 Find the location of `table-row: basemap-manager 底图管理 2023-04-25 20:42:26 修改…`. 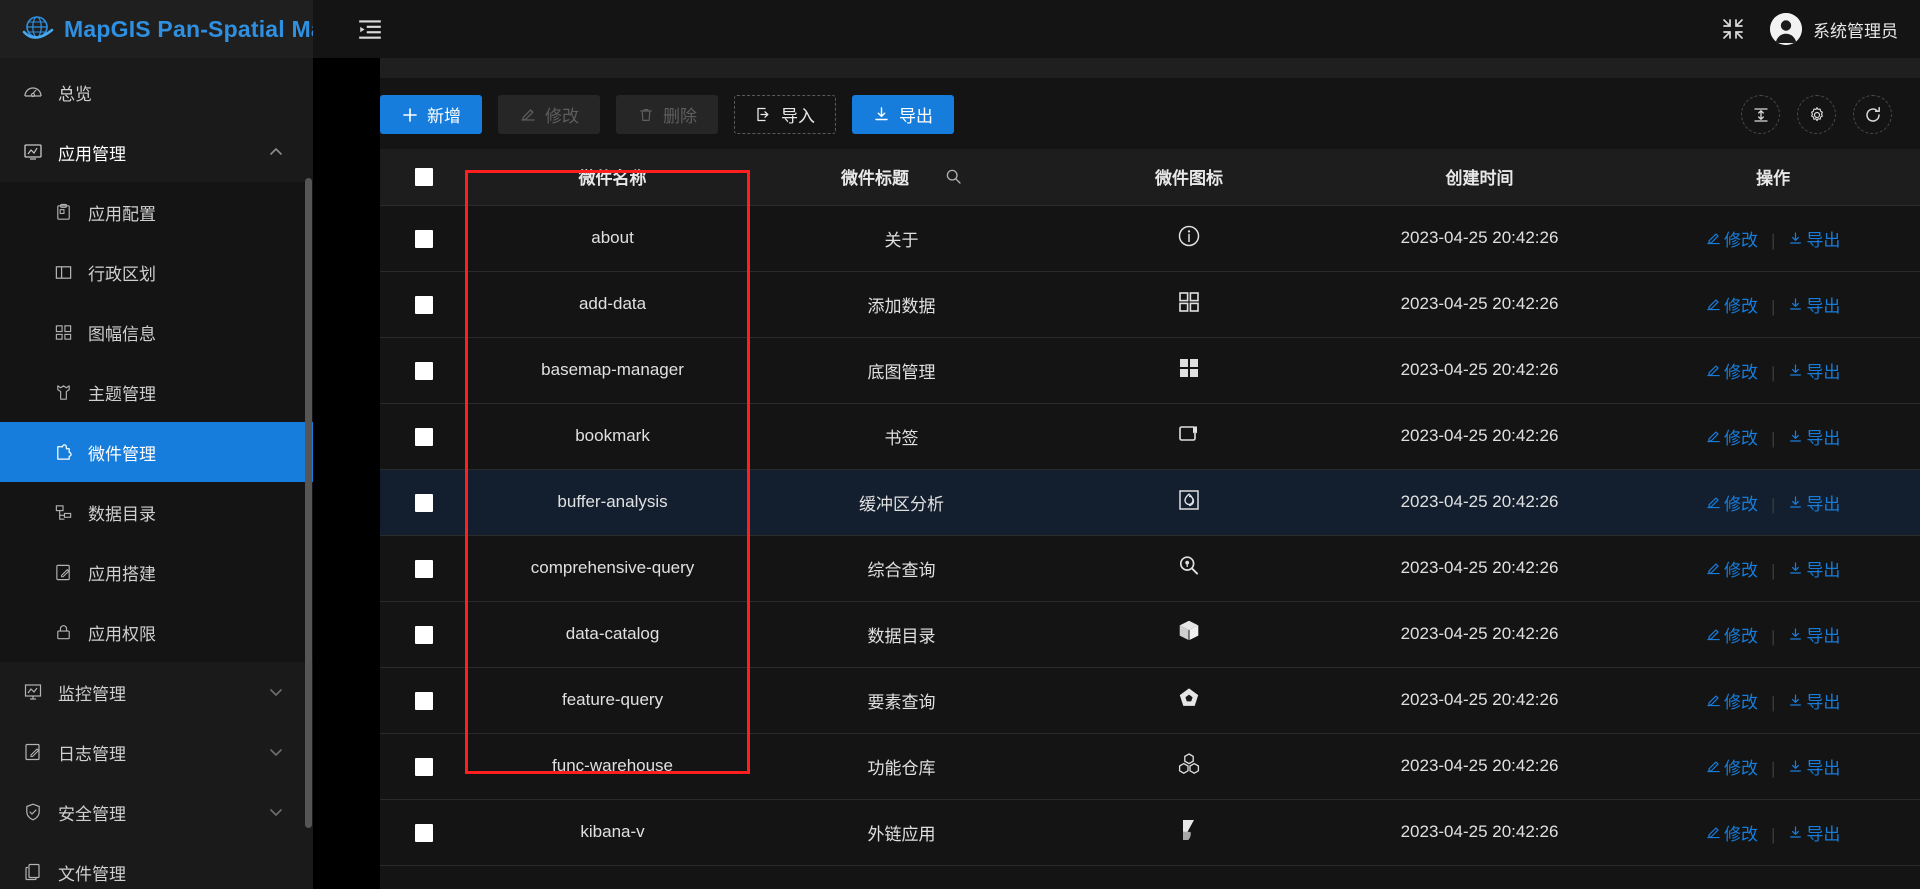

table-row: basemap-manager 底图管理 2023-04-25 20:42:26 修改… is located at coordinates (1150, 370).